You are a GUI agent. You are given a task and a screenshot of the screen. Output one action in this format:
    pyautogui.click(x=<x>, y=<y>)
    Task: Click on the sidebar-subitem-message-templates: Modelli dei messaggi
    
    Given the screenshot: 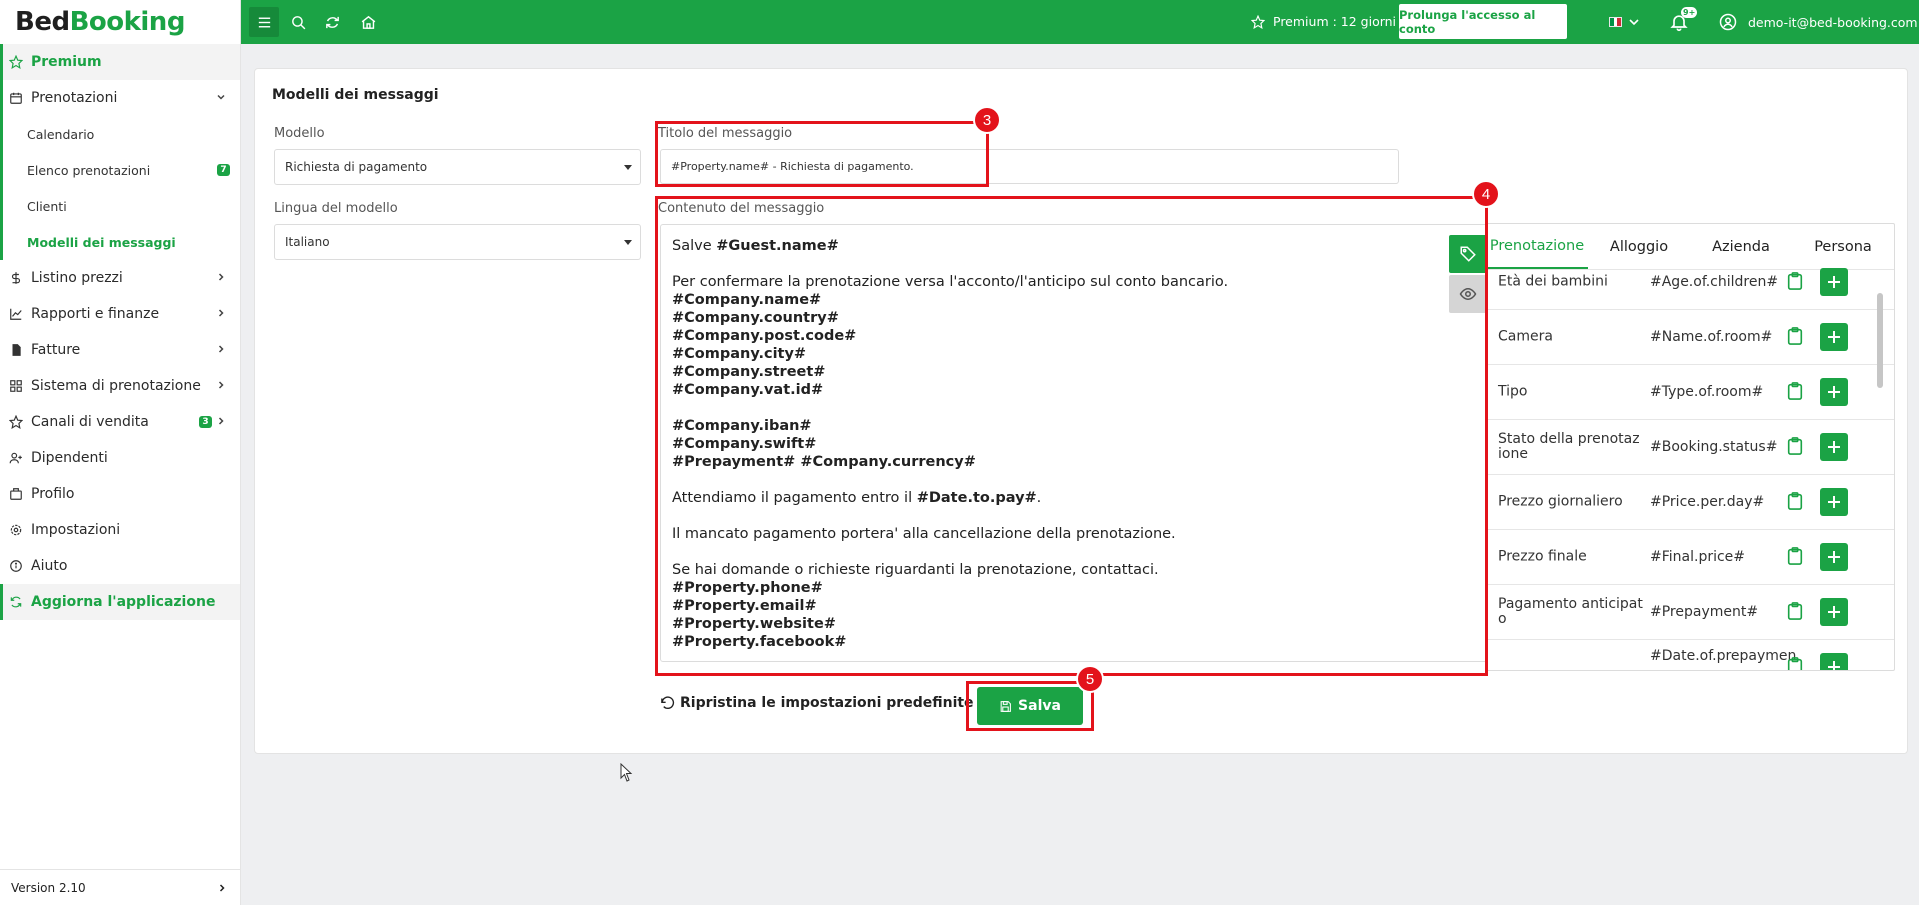 What is the action you would take?
    pyautogui.click(x=120, y=242)
    